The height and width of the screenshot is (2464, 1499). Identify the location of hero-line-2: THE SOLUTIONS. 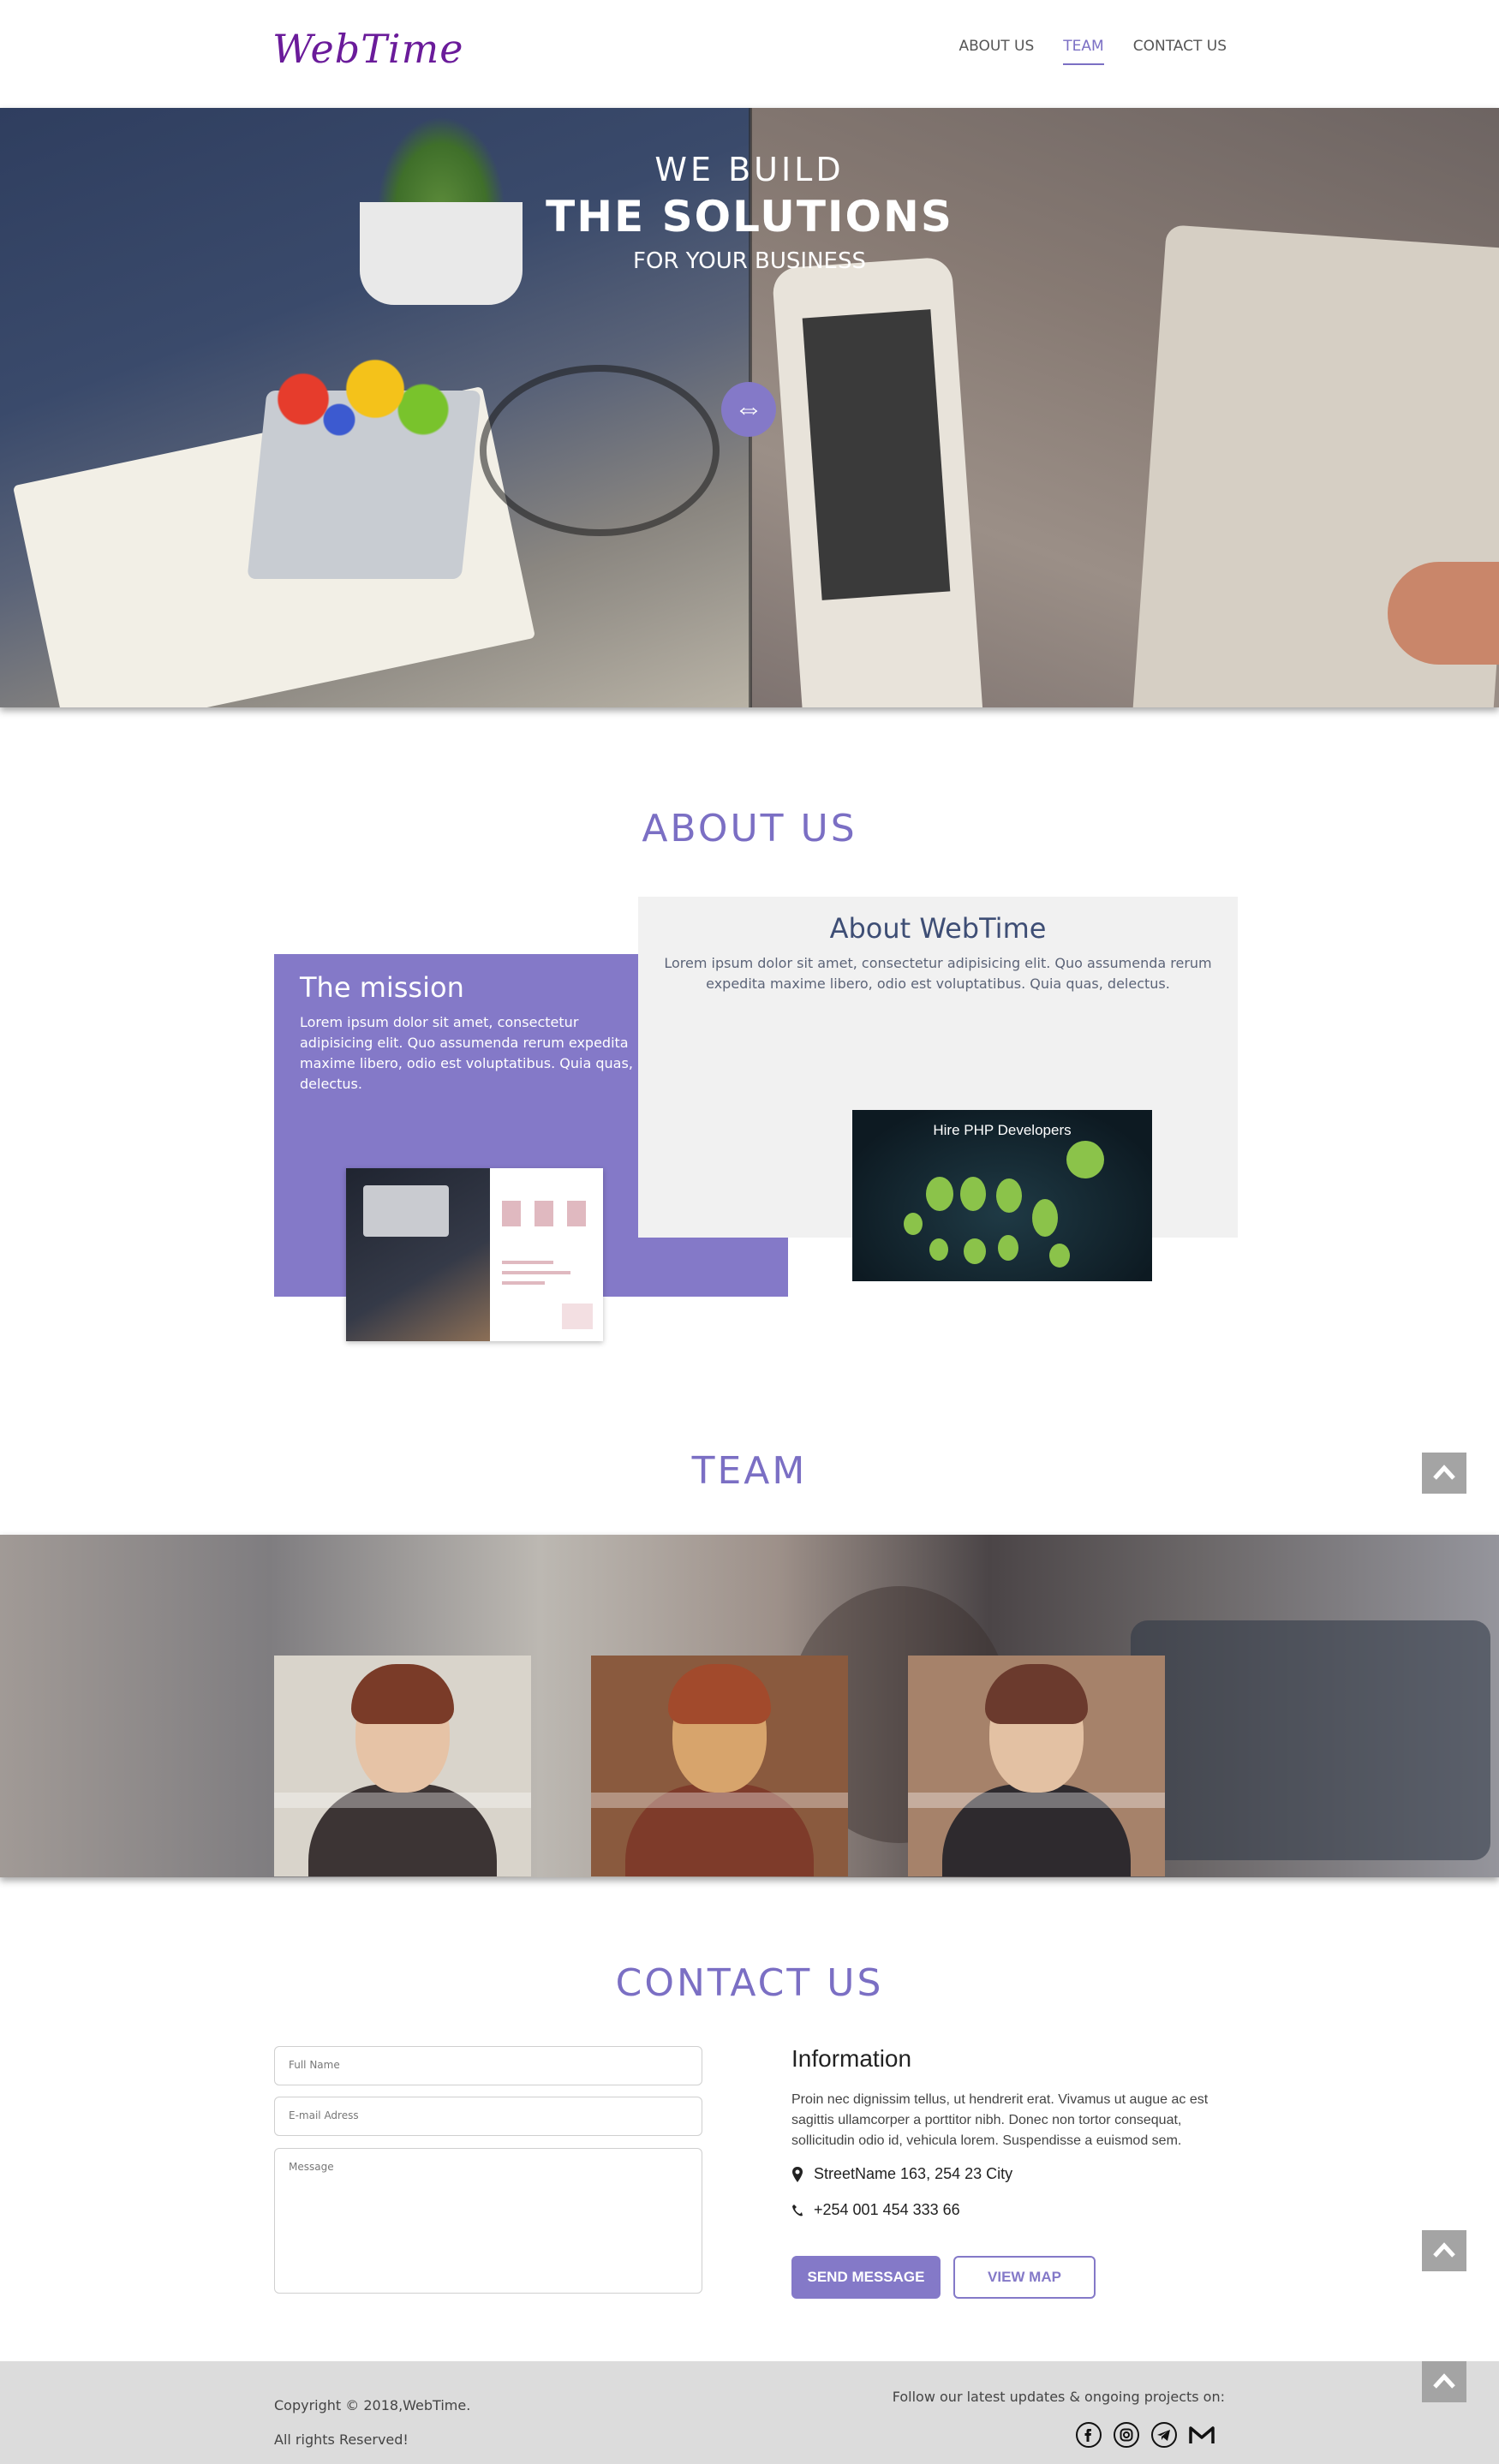
(749, 217).